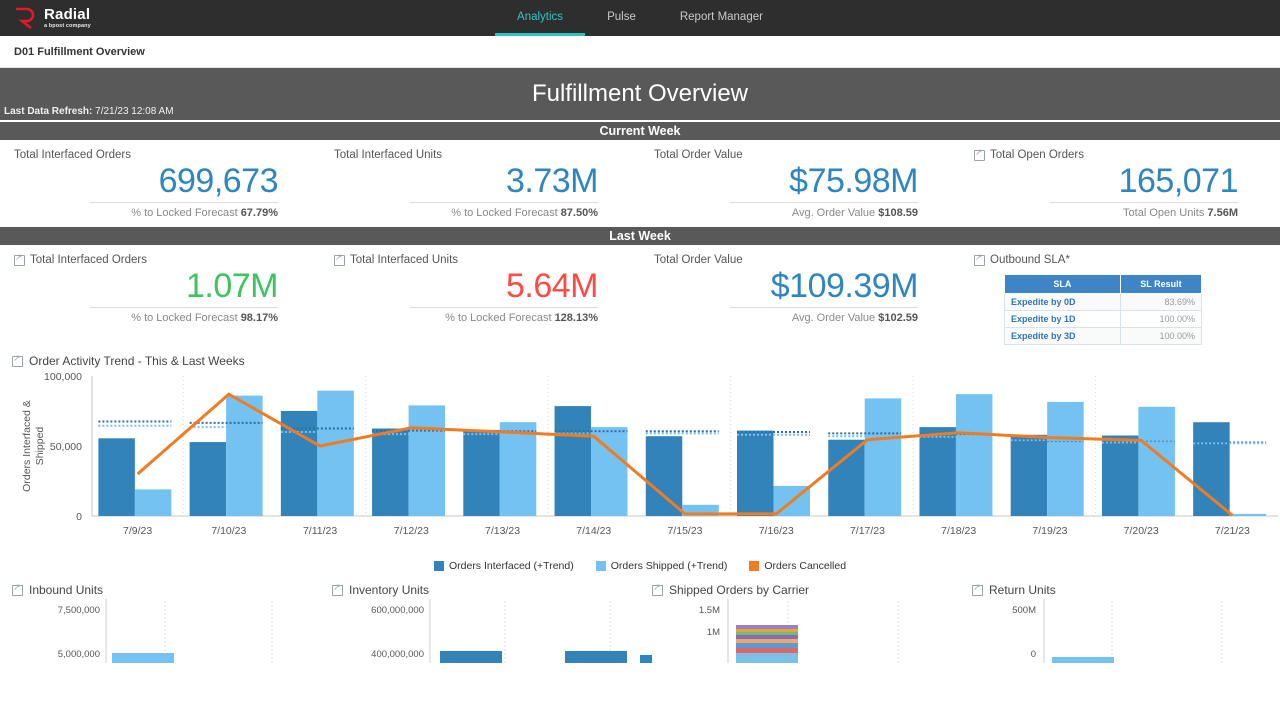 The image size is (1280, 720). What do you see at coordinates (1062, 284) in the screenshot?
I see `column-header-sla: SLA` at bounding box center [1062, 284].